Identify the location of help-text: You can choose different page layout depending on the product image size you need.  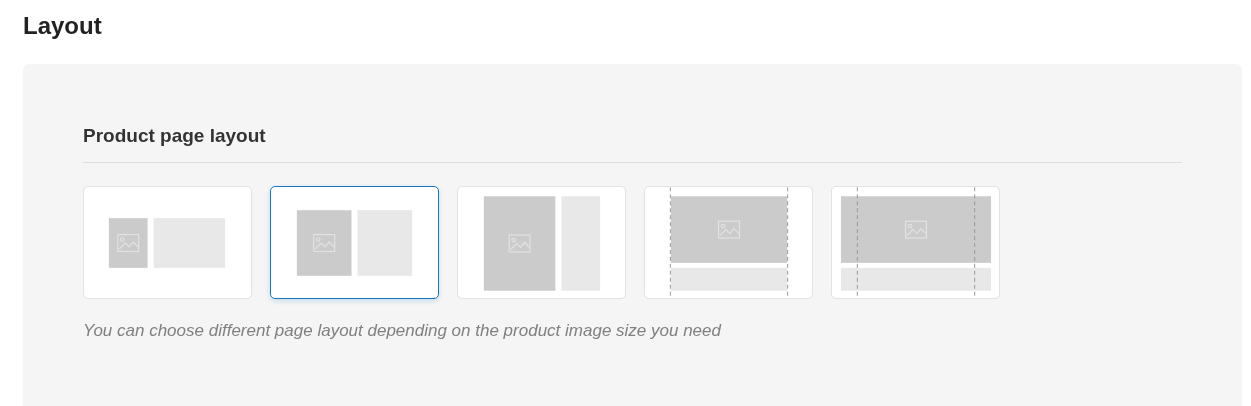
(403, 331).